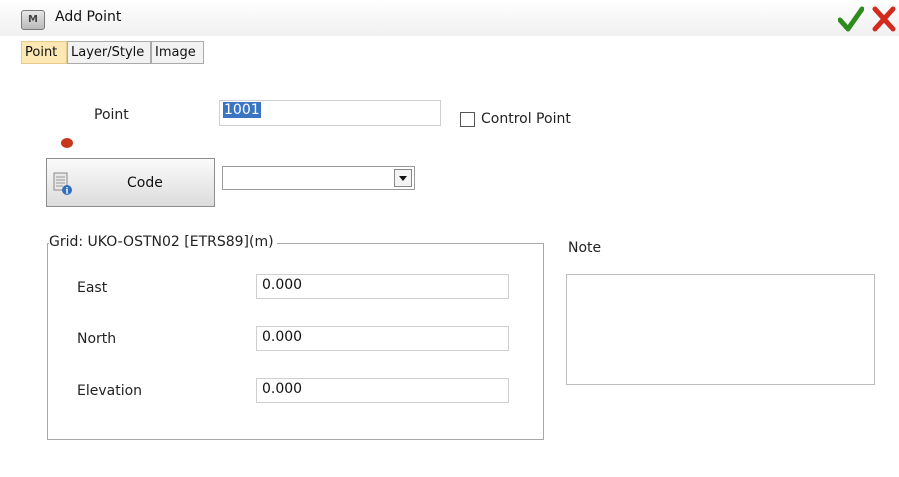 The width and height of the screenshot is (899, 477). What do you see at coordinates (330, 113) in the screenshot?
I see `point-id-input: 1001` at bounding box center [330, 113].